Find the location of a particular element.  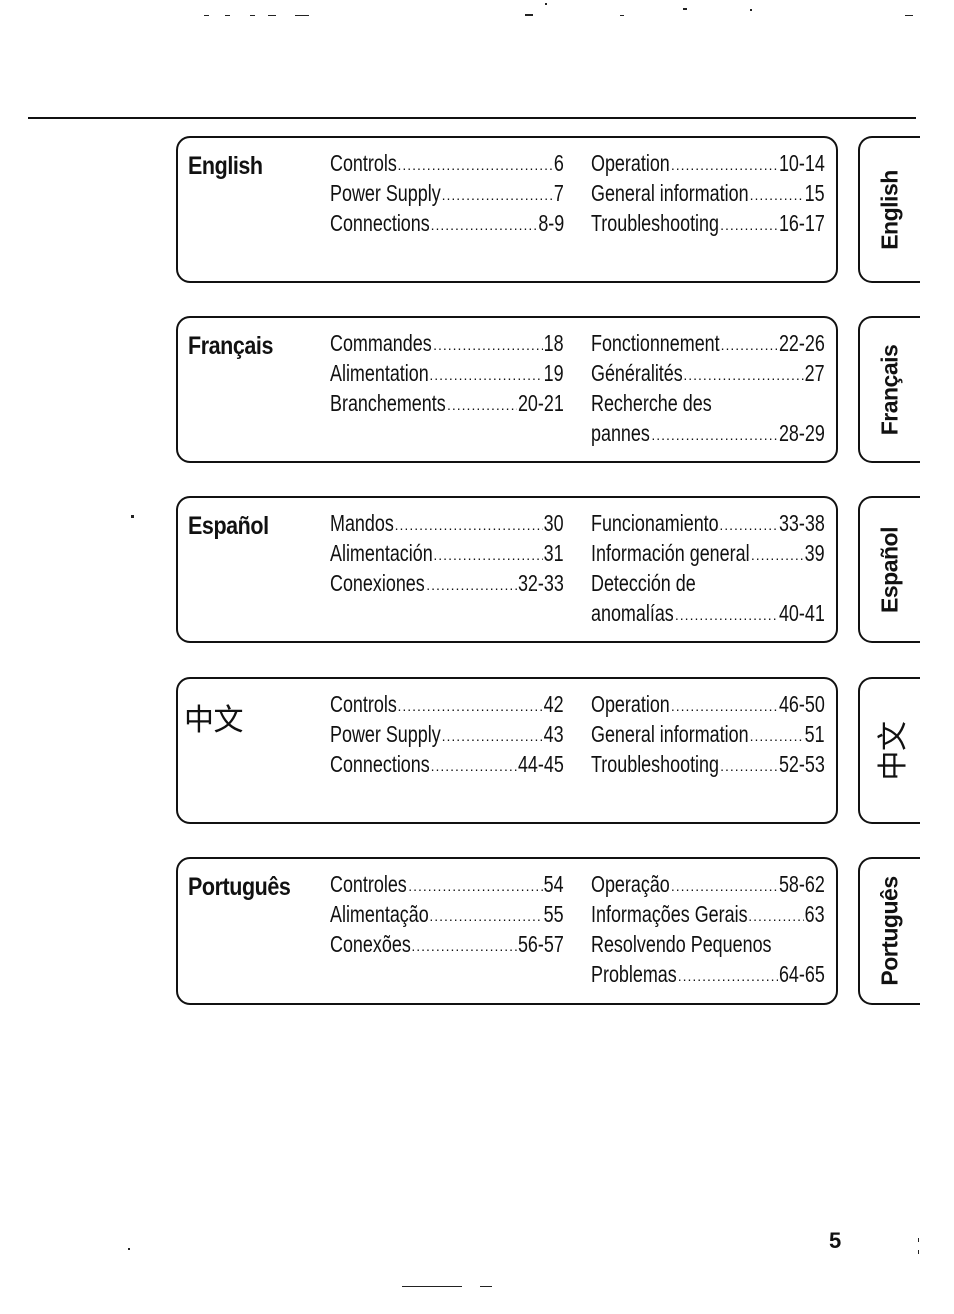

toc-entry-page: 64-65 is located at coordinates (802, 974).